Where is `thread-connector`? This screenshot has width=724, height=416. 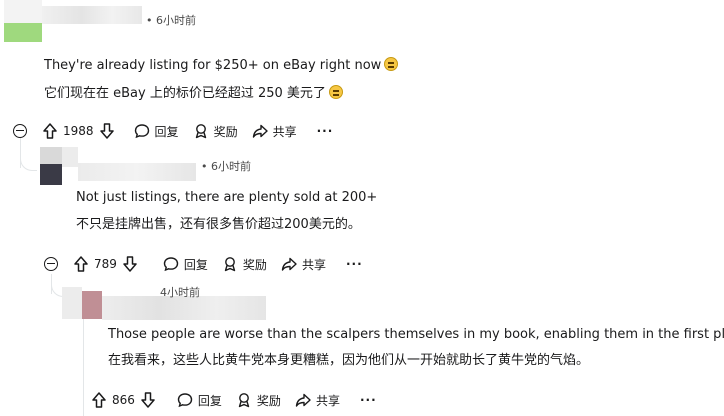 thread-connector is located at coordinates (28, 164).